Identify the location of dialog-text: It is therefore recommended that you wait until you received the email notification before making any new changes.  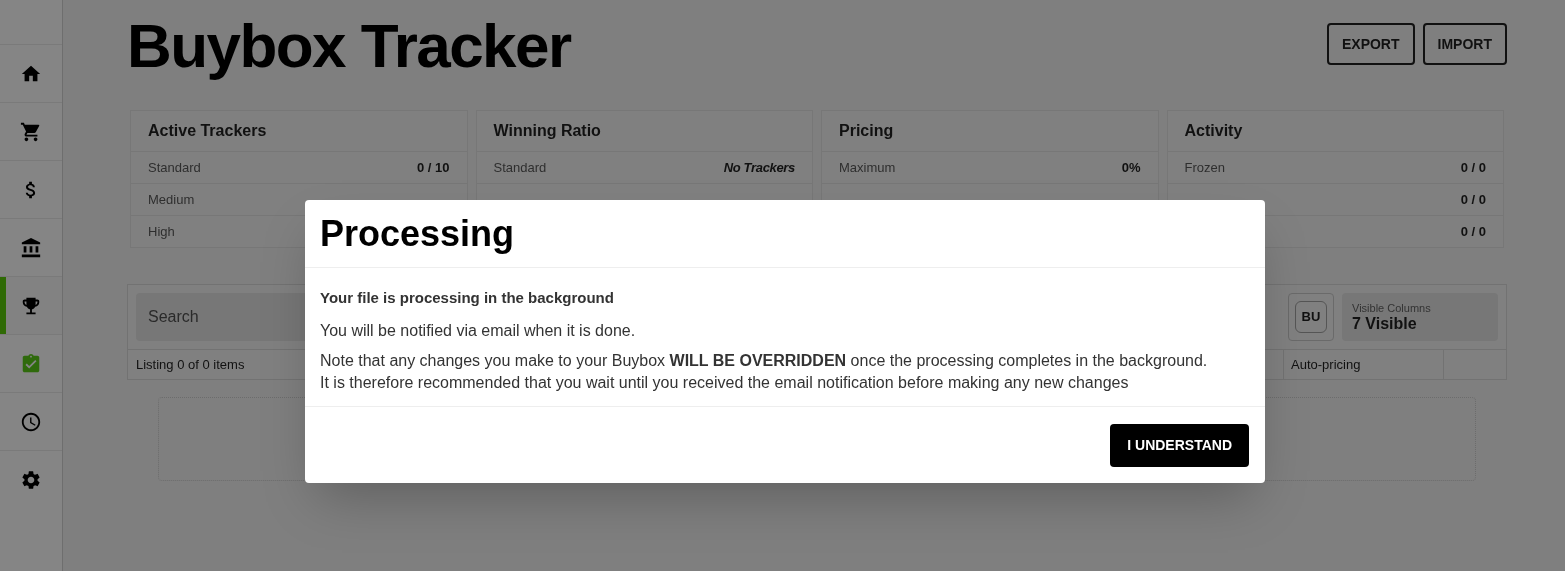
(725, 382).